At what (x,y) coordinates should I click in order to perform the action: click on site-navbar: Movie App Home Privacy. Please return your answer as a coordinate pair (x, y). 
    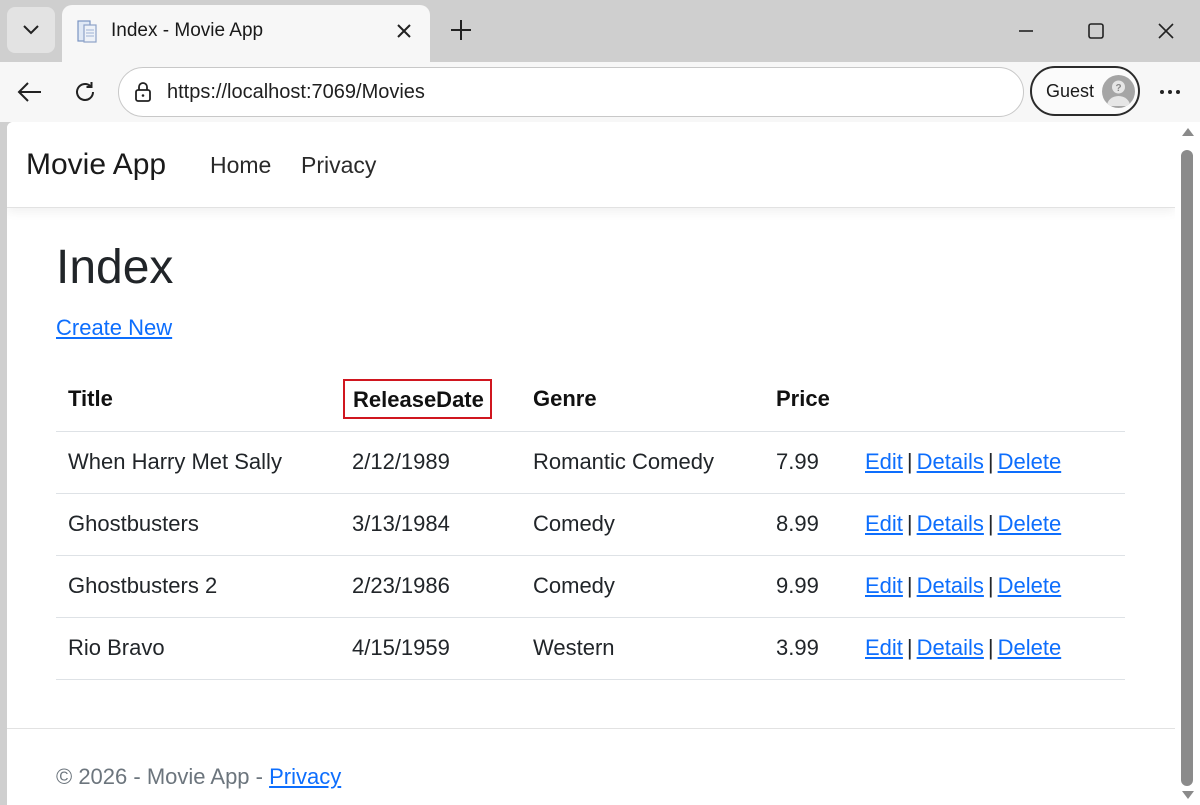
    Looking at the image, I should click on (591, 165).